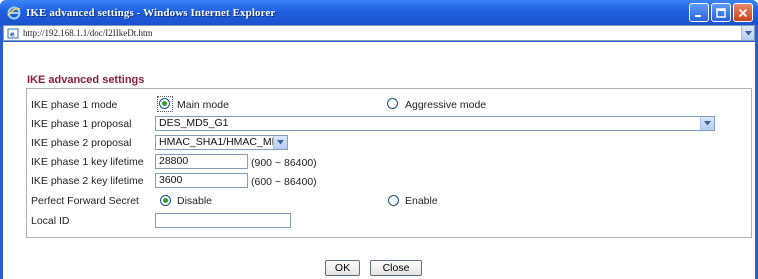  Describe the element at coordinates (393, 200) in the screenshot. I see `pfs-enable-radio` at that location.